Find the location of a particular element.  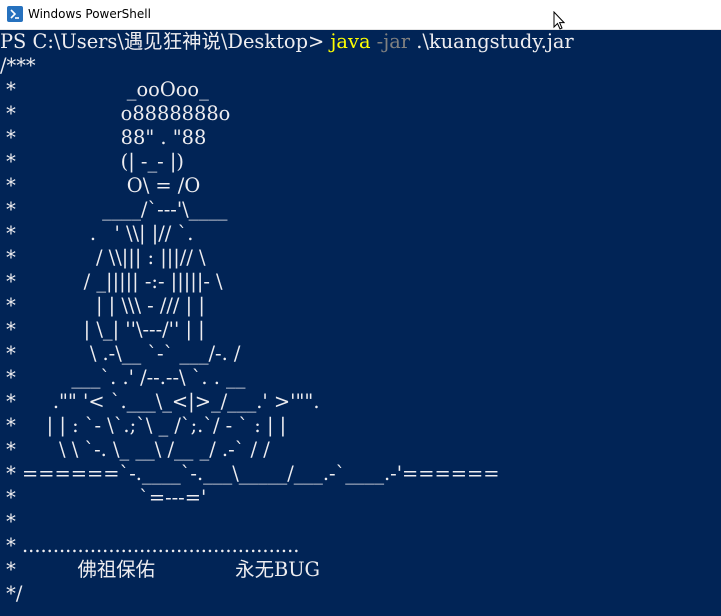

output-line: * 佛祖保佑 永无BUG is located at coordinates (160, 569).